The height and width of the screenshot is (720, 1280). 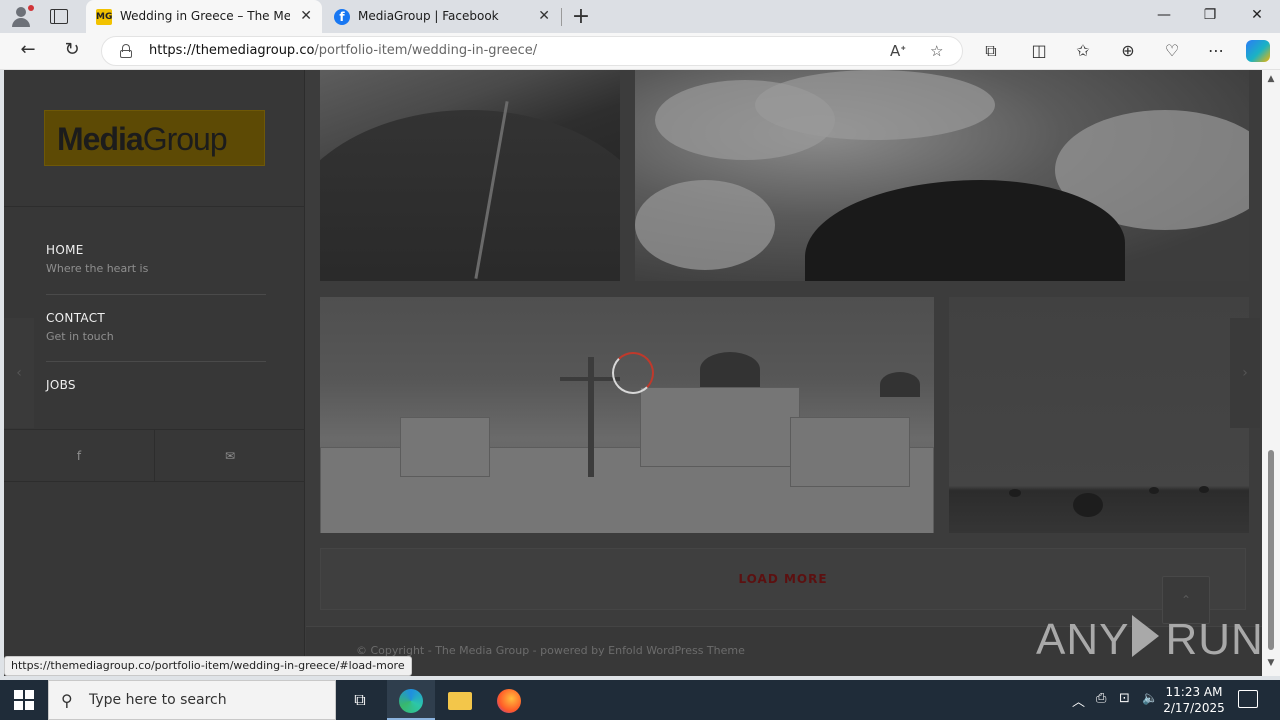 I want to click on nav-item-title: JOBS, so click(x=61, y=385).